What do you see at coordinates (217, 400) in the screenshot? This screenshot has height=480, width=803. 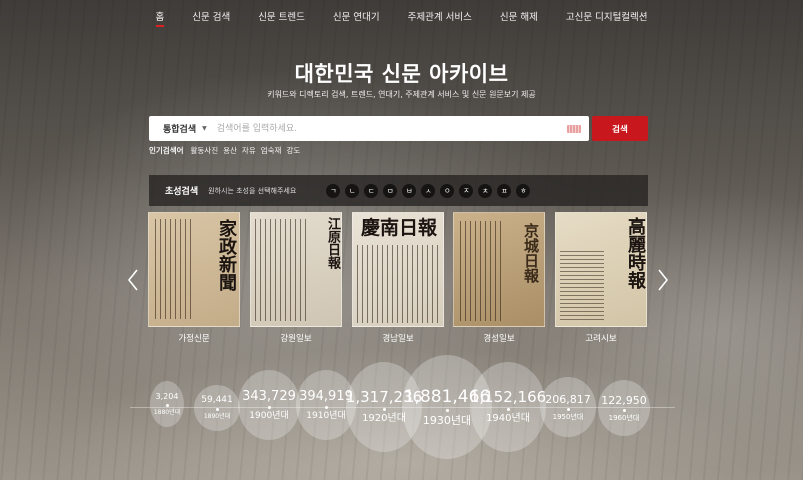 I see `decade-count: 59,441` at bounding box center [217, 400].